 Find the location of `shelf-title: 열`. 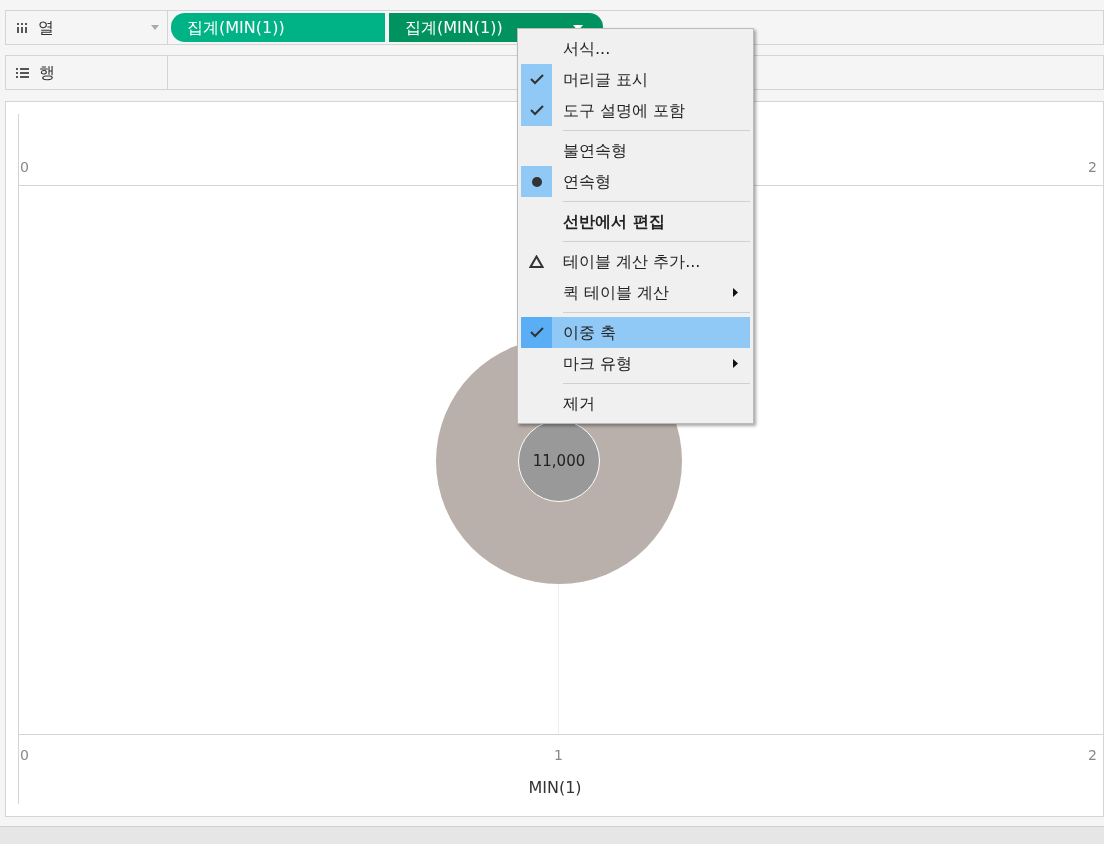

shelf-title: 열 is located at coordinates (46, 27).